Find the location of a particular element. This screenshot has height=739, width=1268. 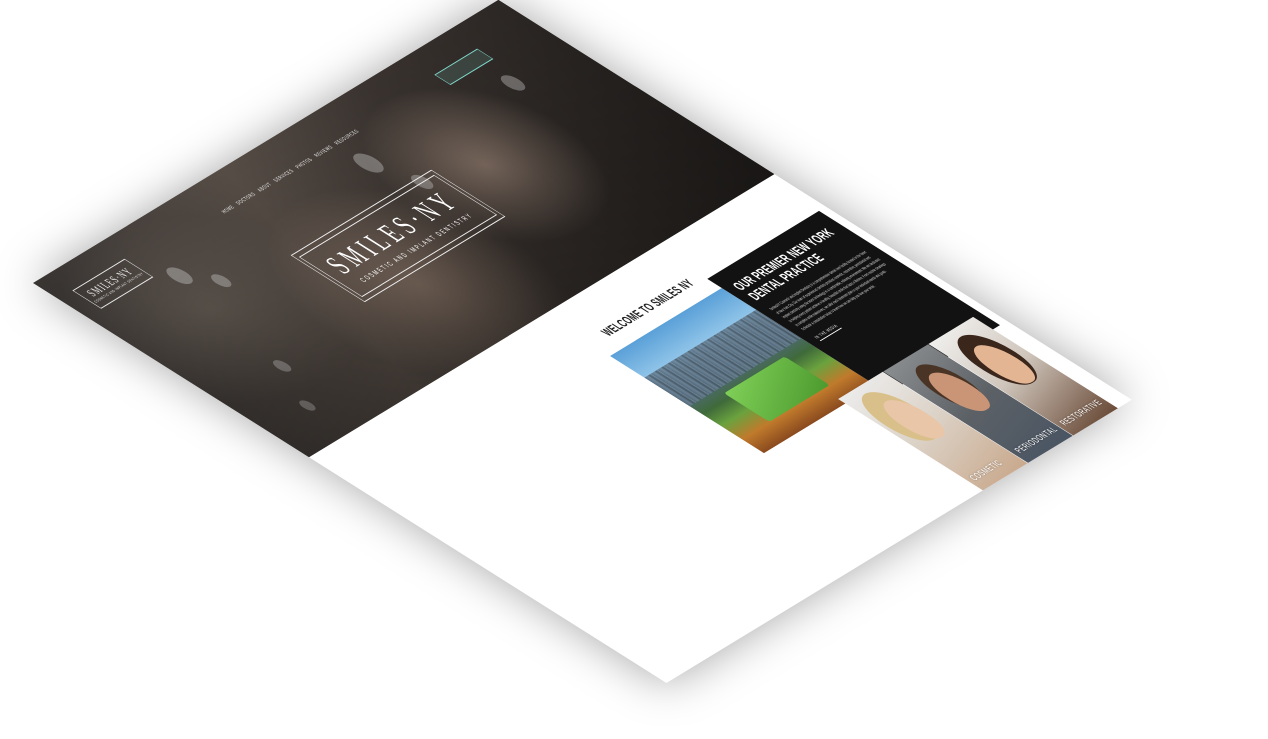

service-label: COSMETIC is located at coordinates (986, 470).